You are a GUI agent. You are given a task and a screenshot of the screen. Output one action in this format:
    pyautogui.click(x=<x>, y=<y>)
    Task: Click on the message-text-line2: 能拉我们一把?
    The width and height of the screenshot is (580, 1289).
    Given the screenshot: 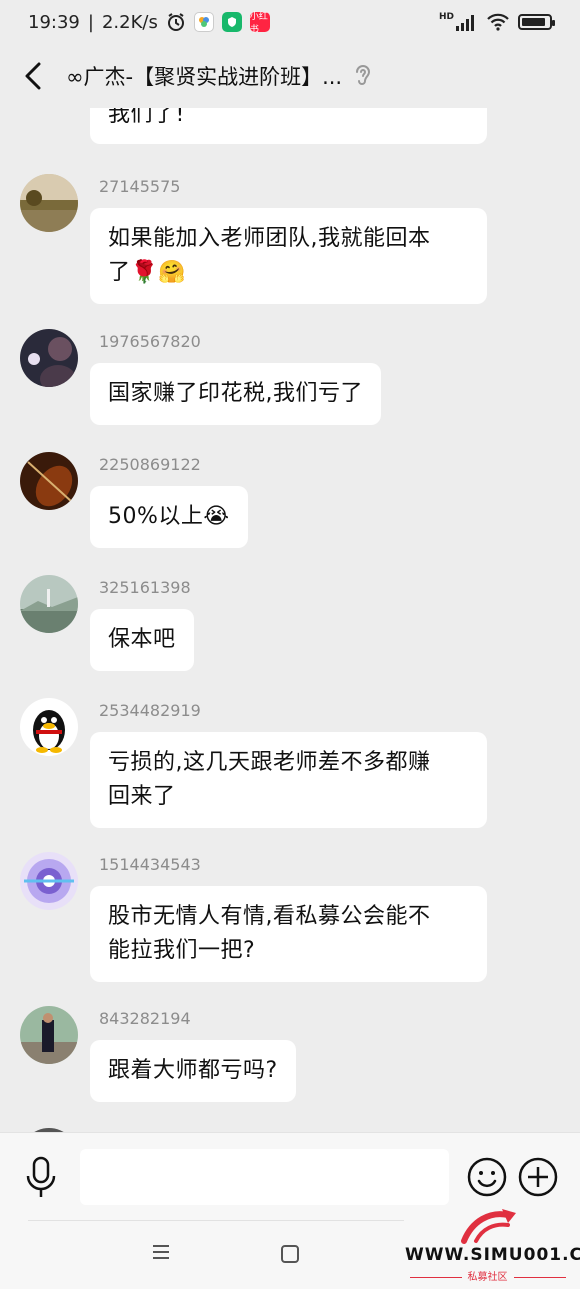 What is the action you would take?
    pyautogui.click(x=182, y=950)
    